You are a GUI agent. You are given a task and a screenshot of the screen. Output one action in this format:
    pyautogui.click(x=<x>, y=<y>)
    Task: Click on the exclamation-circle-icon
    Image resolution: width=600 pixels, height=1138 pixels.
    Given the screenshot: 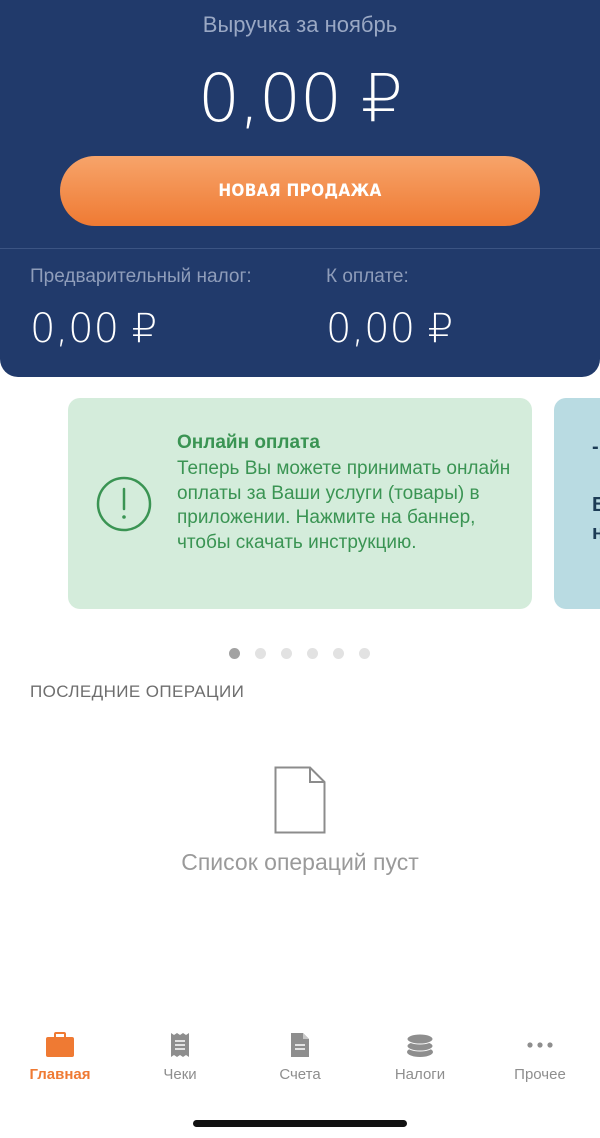 What is the action you would take?
    pyautogui.click(x=124, y=504)
    